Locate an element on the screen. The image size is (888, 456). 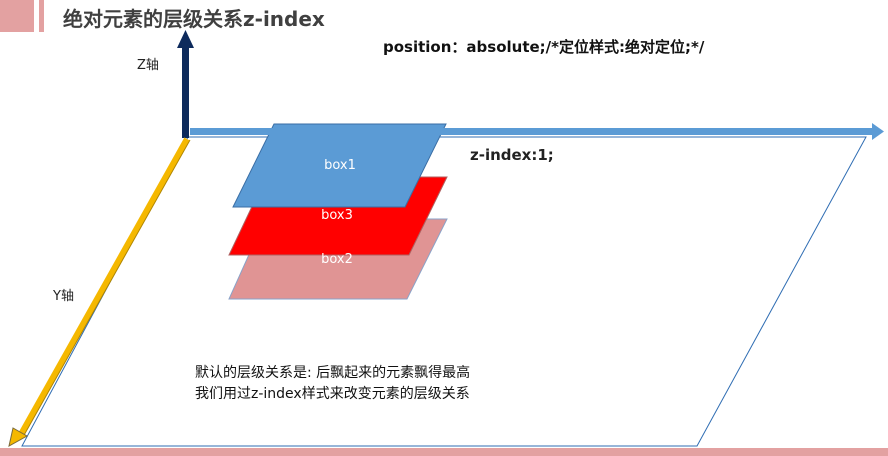
y-axis-edge is located at coordinates (106, 288).